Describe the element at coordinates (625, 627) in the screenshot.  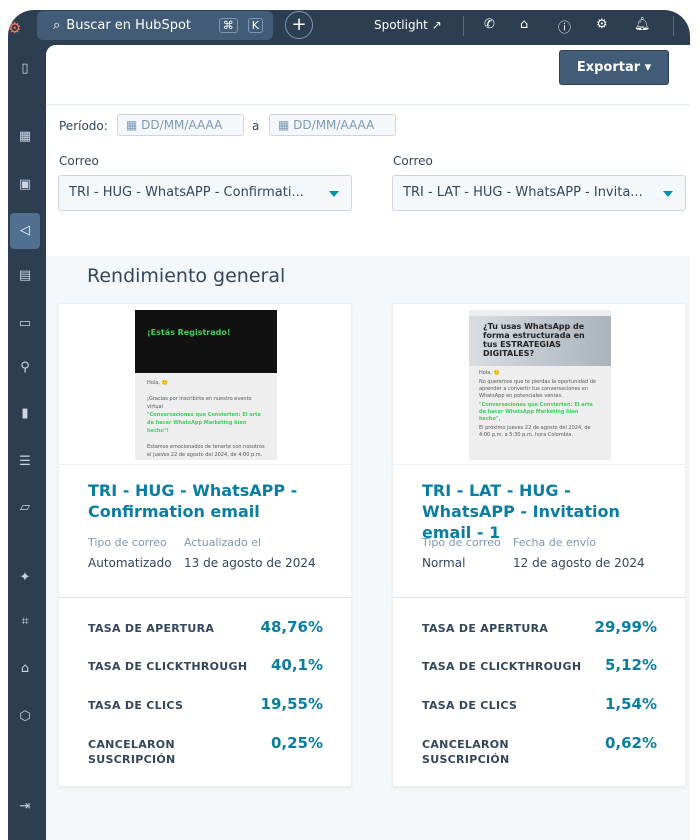
I see `stat-value: 29,99%` at that location.